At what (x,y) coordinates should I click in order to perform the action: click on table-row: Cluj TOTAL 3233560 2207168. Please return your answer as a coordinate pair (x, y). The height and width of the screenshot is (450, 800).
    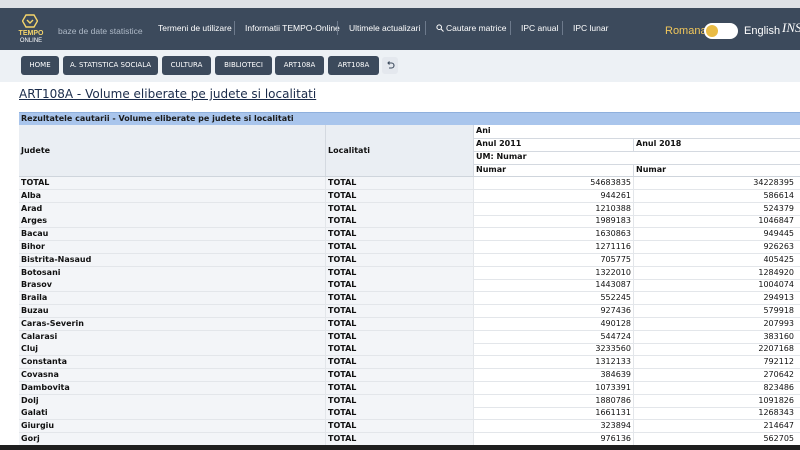
    Looking at the image, I should click on (409, 350).